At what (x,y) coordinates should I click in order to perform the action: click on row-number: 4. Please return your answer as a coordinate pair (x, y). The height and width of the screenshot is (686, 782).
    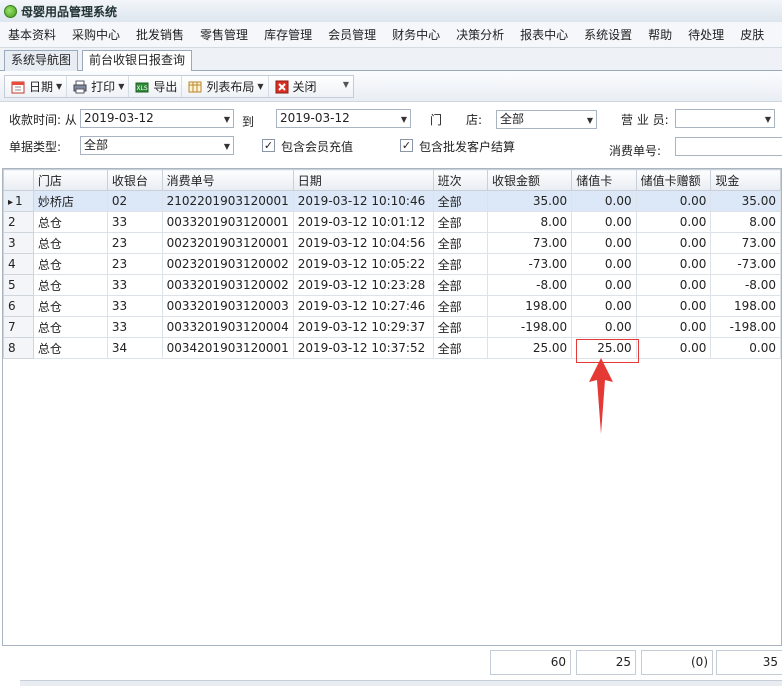
    Looking at the image, I should click on (18, 264).